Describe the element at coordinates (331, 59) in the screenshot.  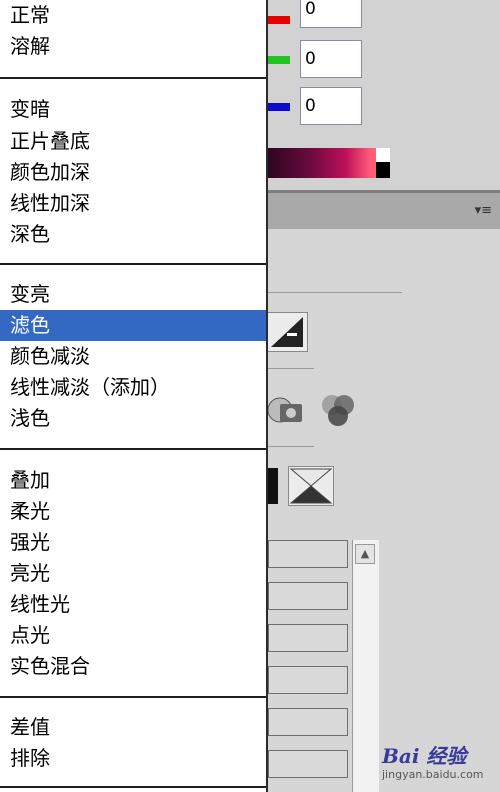
I see `green-value-field: 0` at that location.